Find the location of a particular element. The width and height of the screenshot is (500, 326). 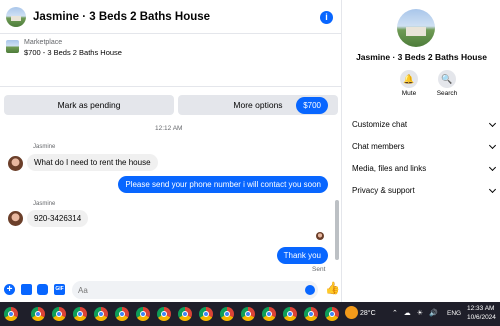

menu-item-label: Media, files and links is located at coordinates (389, 168).